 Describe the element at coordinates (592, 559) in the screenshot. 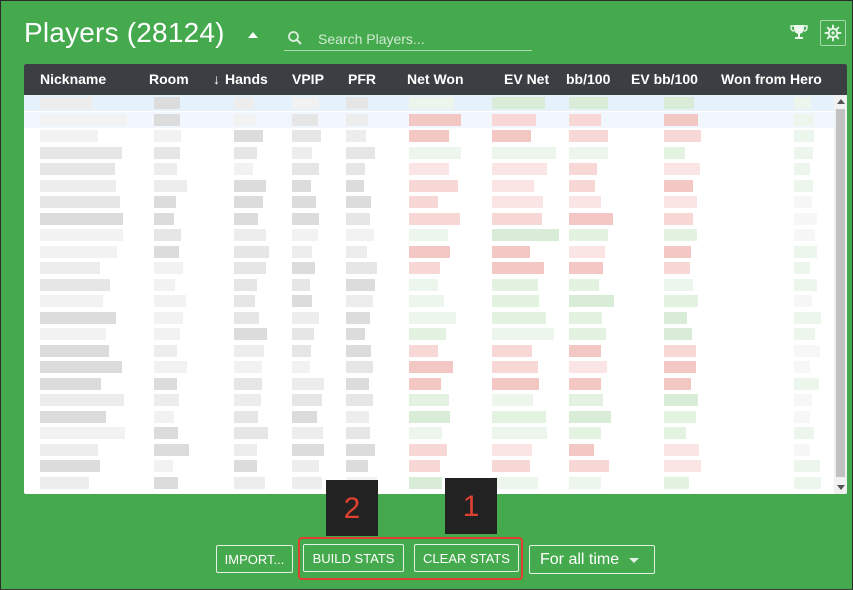

I see `period-select: For all time` at that location.